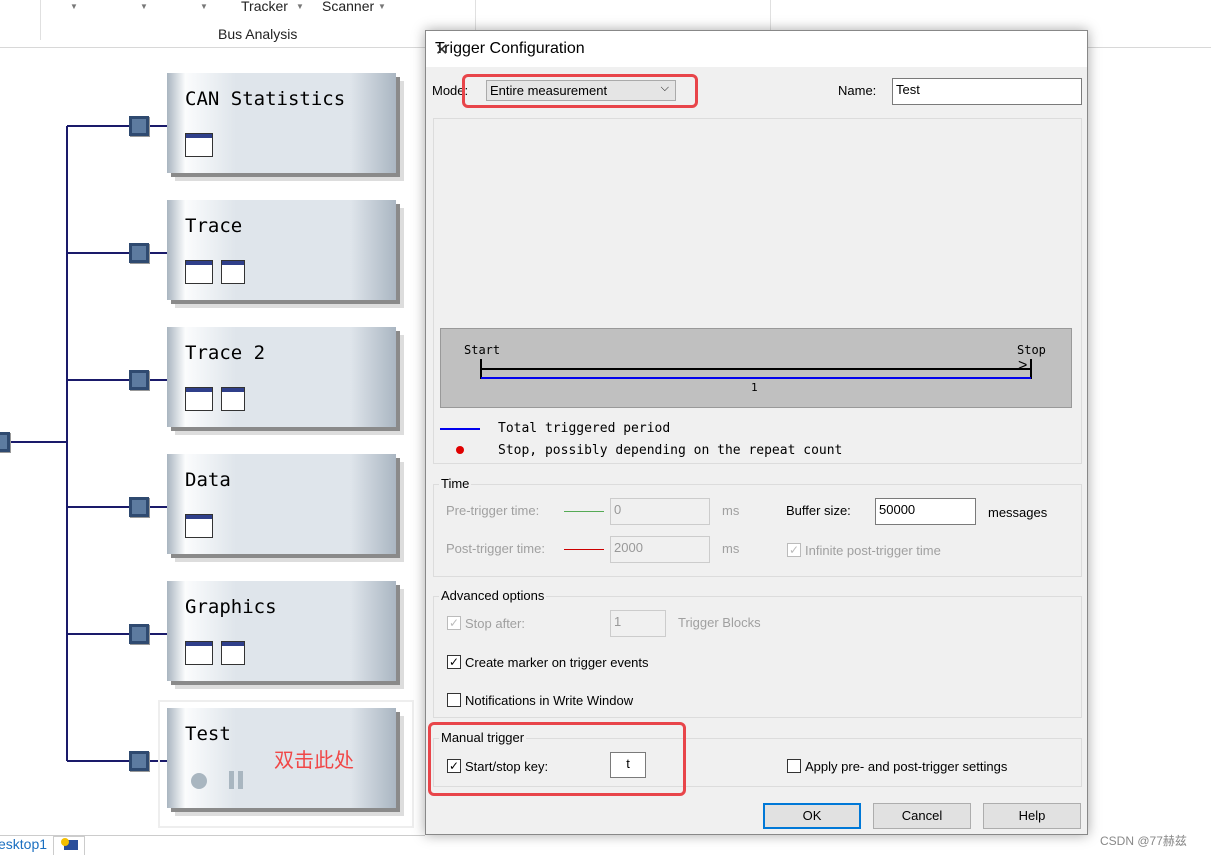 The height and width of the screenshot is (855, 1211). Describe the element at coordinates (731, 548) in the screenshot. I see `post-trigger-unit: ms` at that location.